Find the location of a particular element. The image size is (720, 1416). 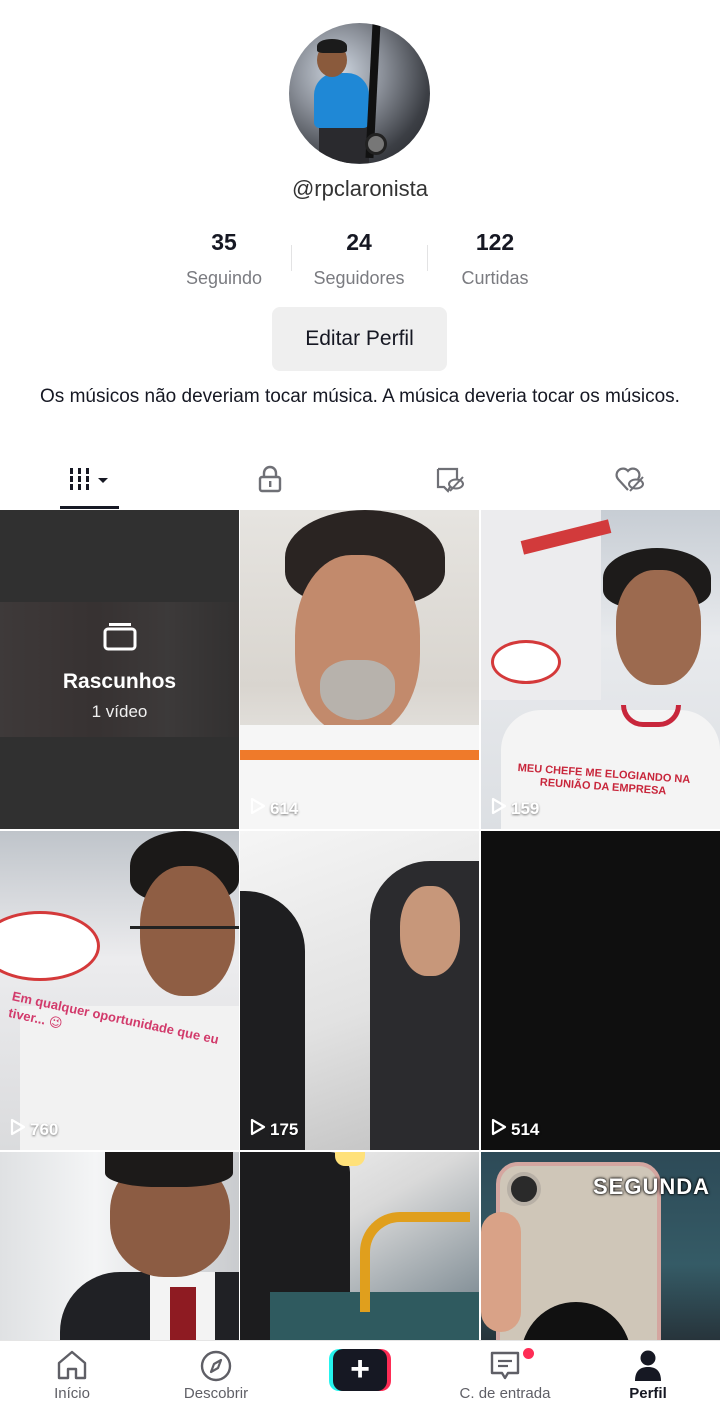

view-count-value: 514 is located at coordinates (525, 1129).